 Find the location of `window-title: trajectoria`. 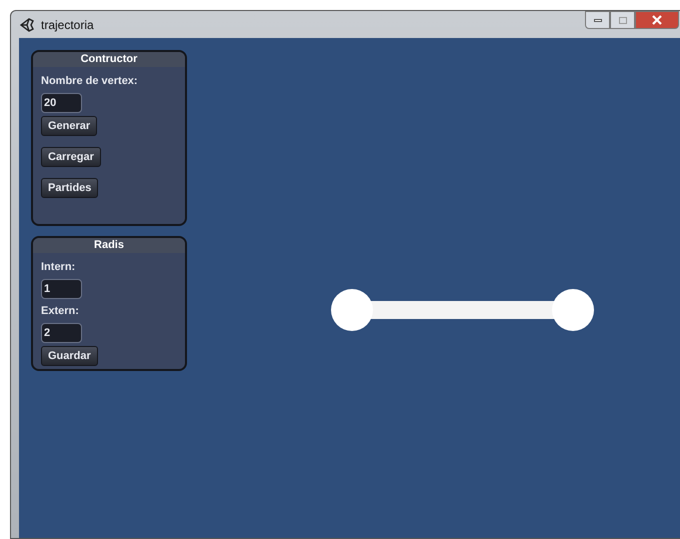

window-title: trajectoria is located at coordinates (67, 25).